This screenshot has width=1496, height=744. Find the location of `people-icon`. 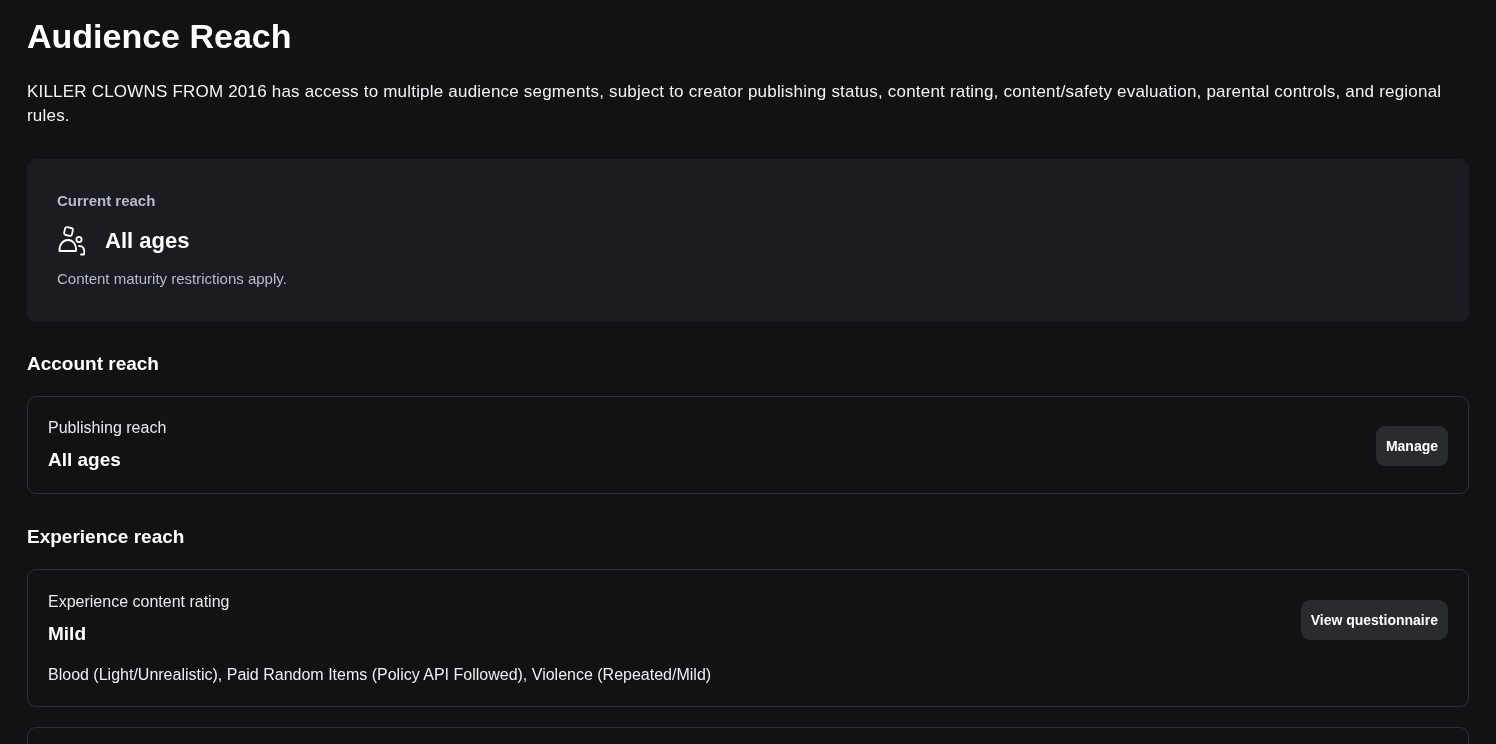

people-icon is located at coordinates (72, 241).